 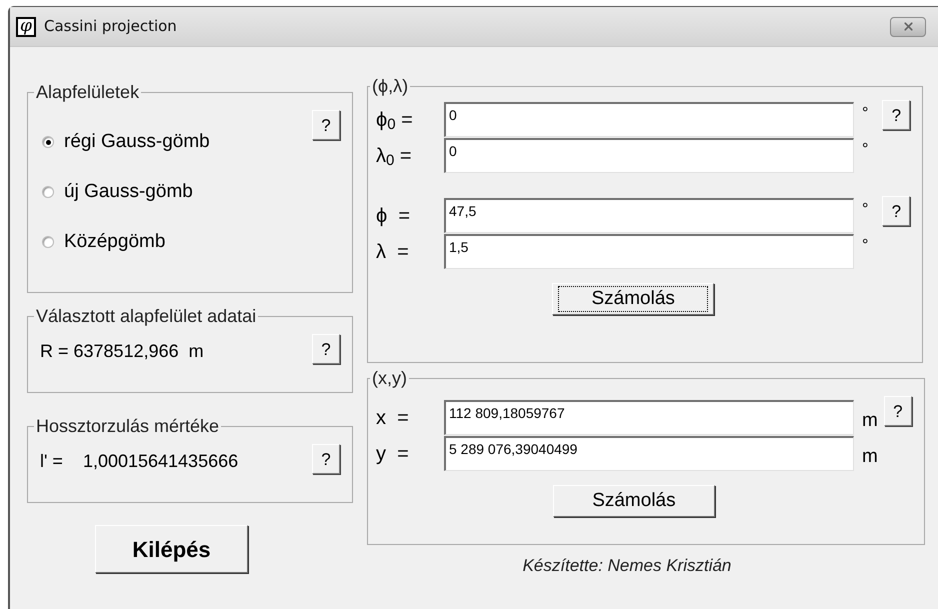 I want to click on radius-value: R = 6378512,966, so click(x=109, y=351).